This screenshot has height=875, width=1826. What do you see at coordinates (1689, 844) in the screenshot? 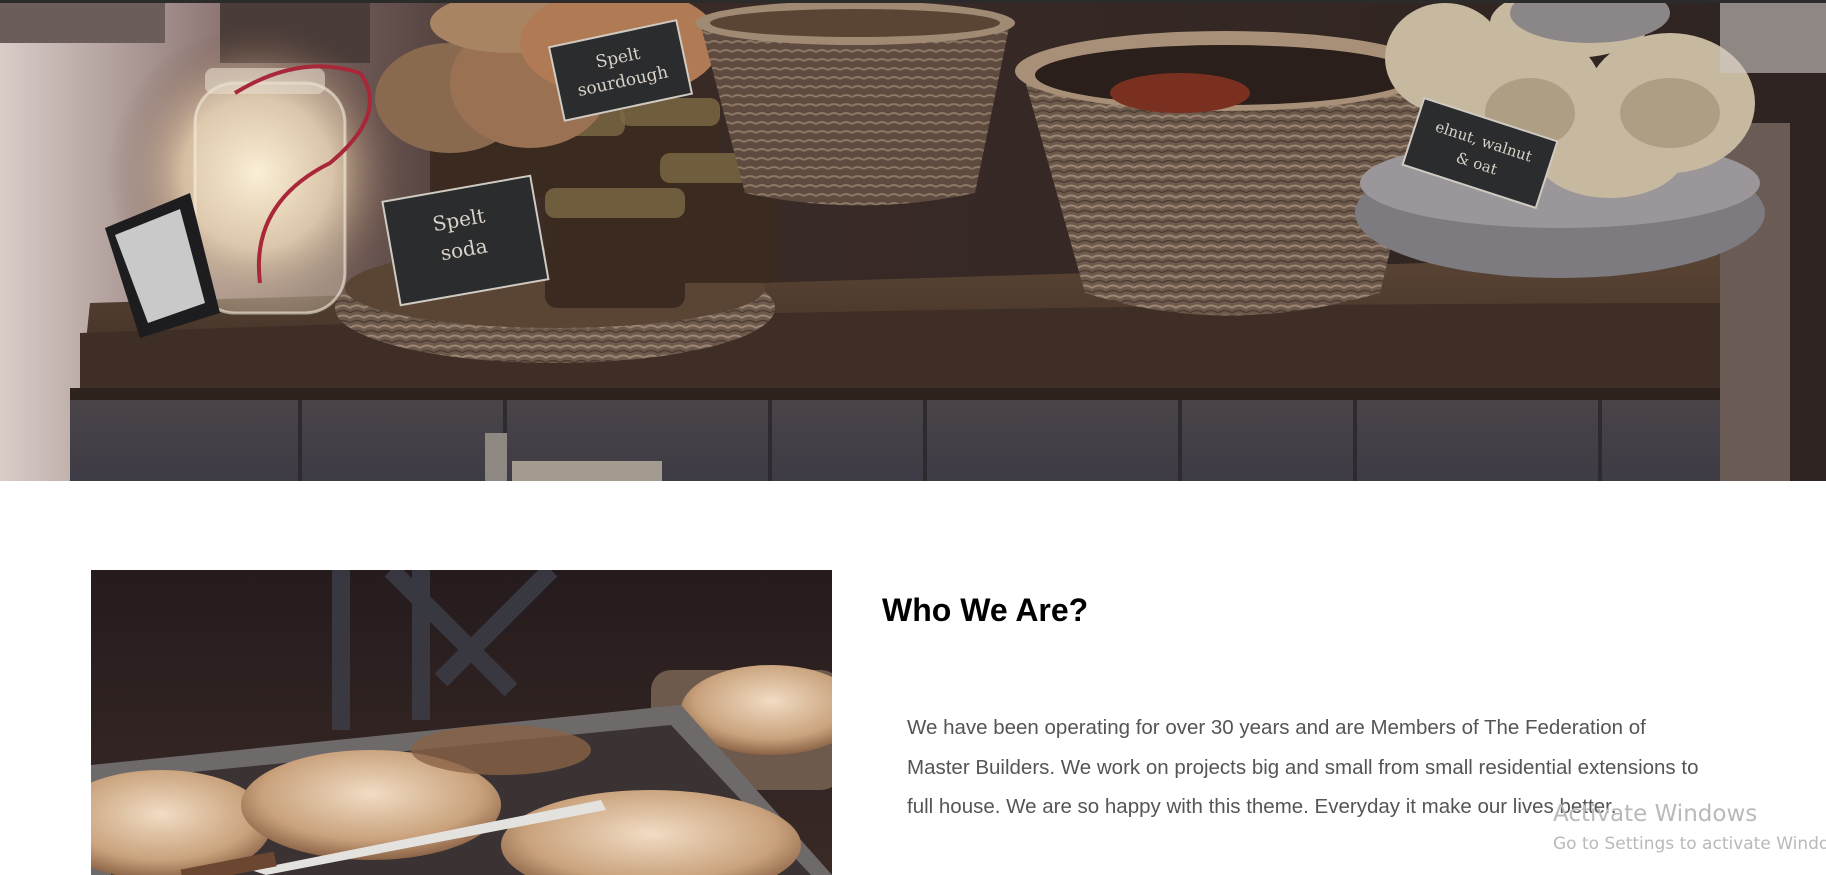
I see `watermark-subtitle: Go to Settings to activate Windows.` at bounding box center [1689, 844].